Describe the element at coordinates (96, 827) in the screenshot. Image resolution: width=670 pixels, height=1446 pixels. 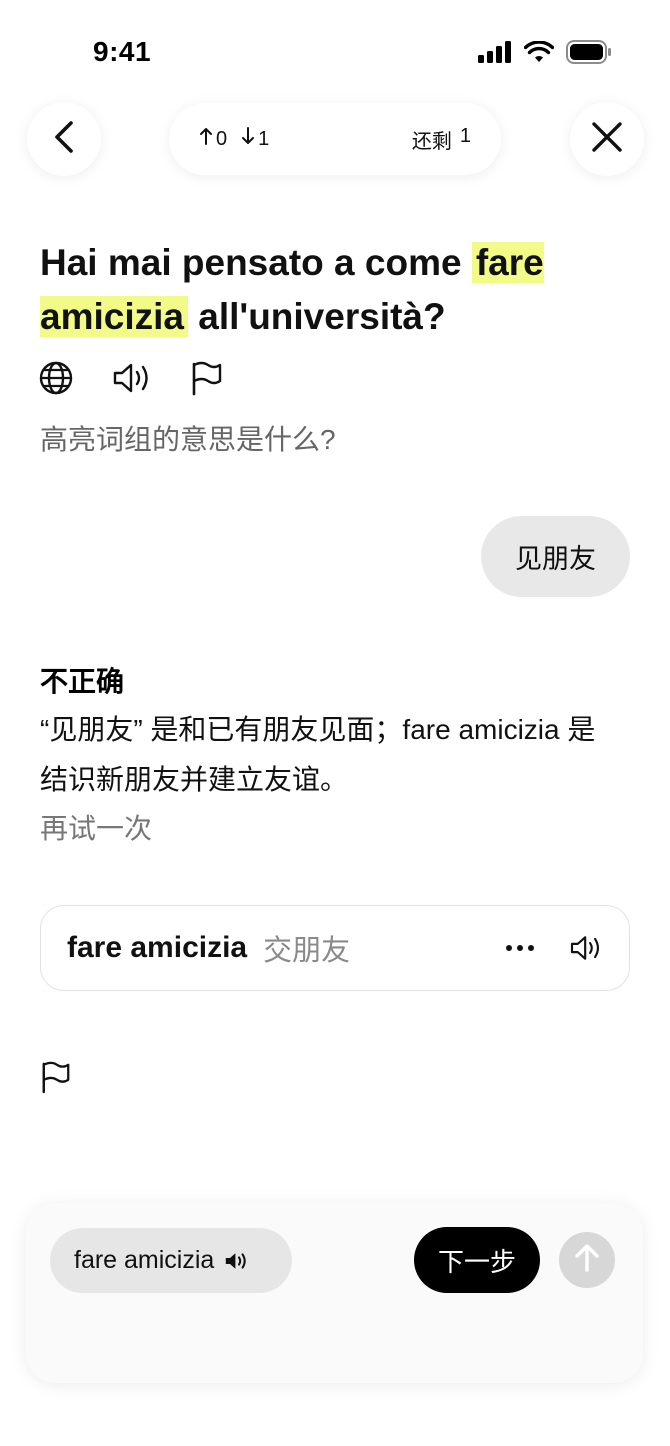
I see `retry-link: 再试一次` at that location.